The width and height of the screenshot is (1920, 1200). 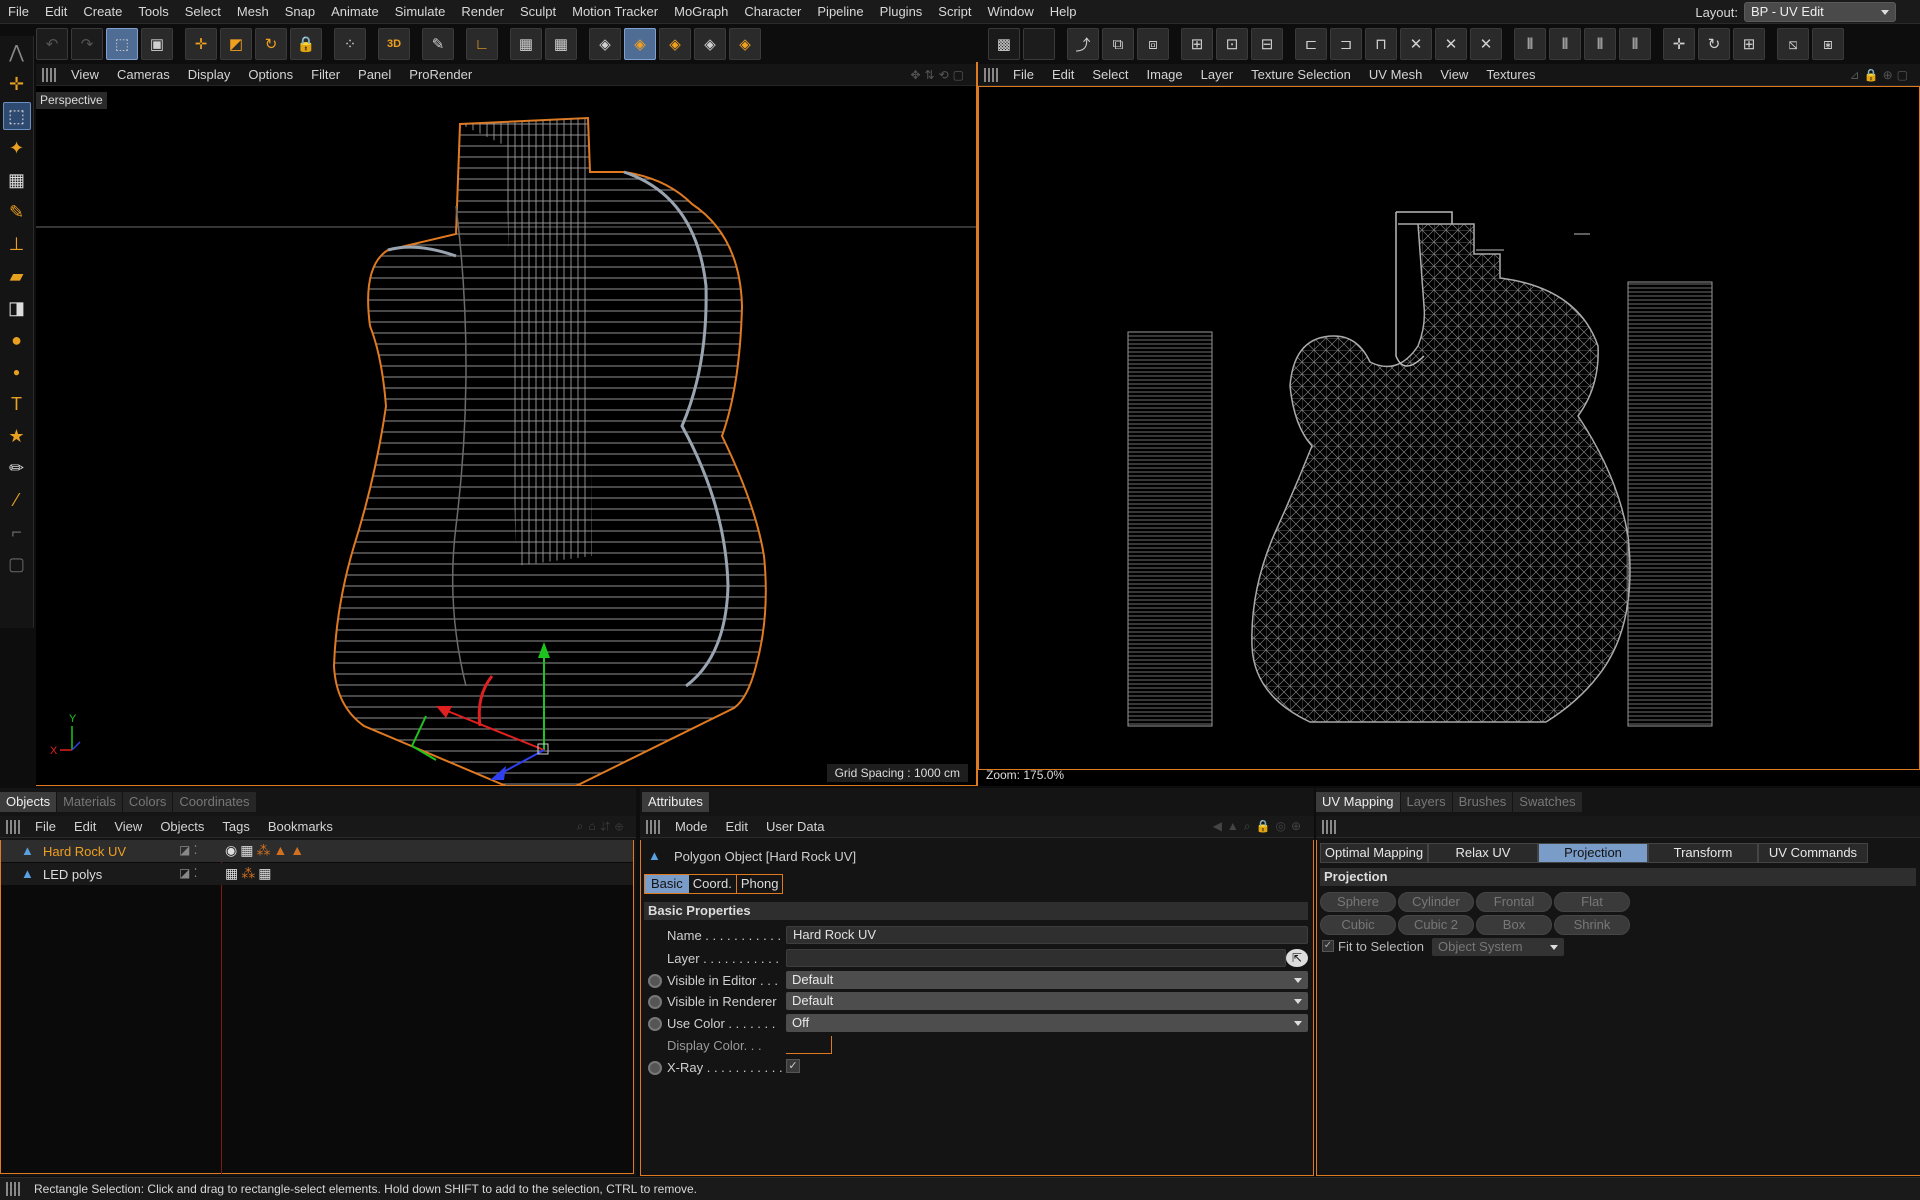 What do you see at coordinates (1110, 74) in the screenshot?
I see `uv-menu-select: Select` at bounding box center [1110, 74].